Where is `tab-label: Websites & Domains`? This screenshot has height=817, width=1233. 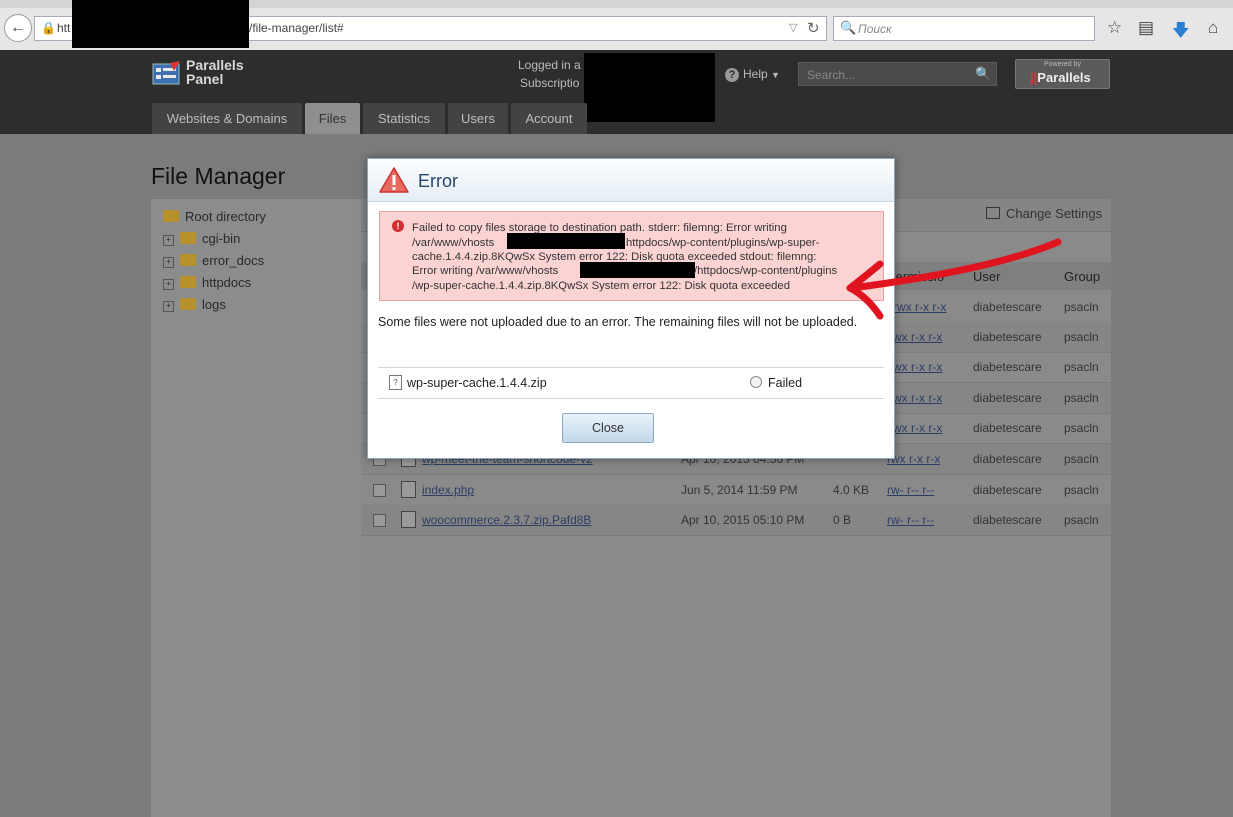 tab-label: Websites & Domains is located at coordinates (227, 118).